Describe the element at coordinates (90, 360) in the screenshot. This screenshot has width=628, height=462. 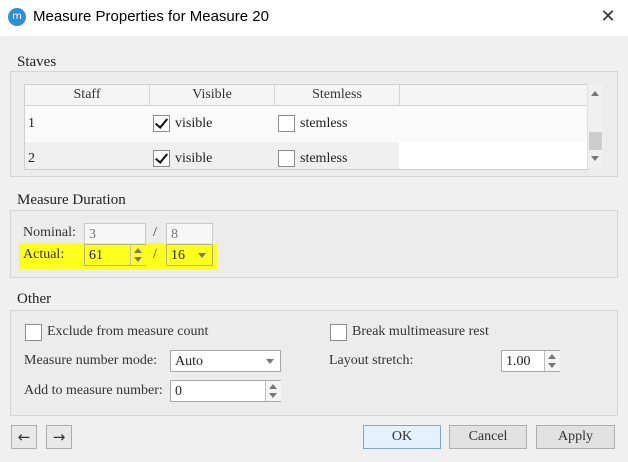
I see `number-mode-label: Measure number mode:` at that location.